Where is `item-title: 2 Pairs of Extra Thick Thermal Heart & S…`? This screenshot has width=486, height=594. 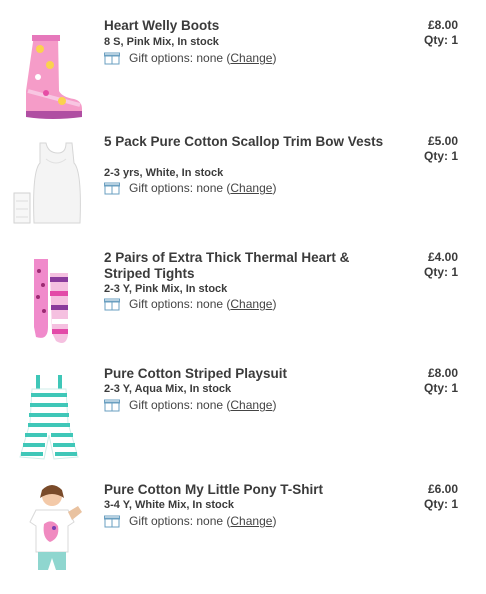
item-title: 2 Pairs of Extra Thick Thermal Heart & S… is located at coordinates (249, 266).